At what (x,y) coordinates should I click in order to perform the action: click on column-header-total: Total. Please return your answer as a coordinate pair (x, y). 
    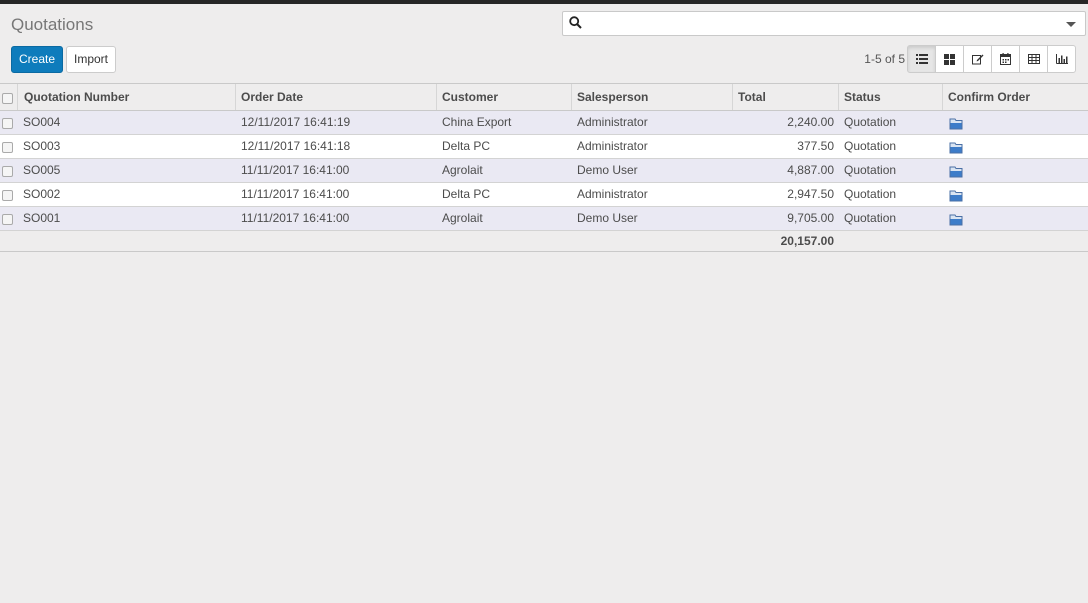
    Looking at the image, I should click on (786, 97).